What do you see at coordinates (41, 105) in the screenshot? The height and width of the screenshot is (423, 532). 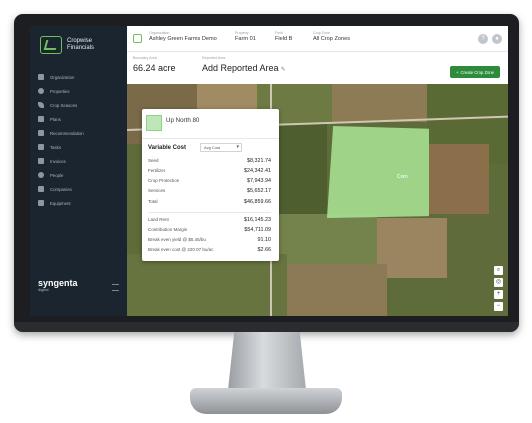 I see `leaf-icon` at bounding box center [41, 105].